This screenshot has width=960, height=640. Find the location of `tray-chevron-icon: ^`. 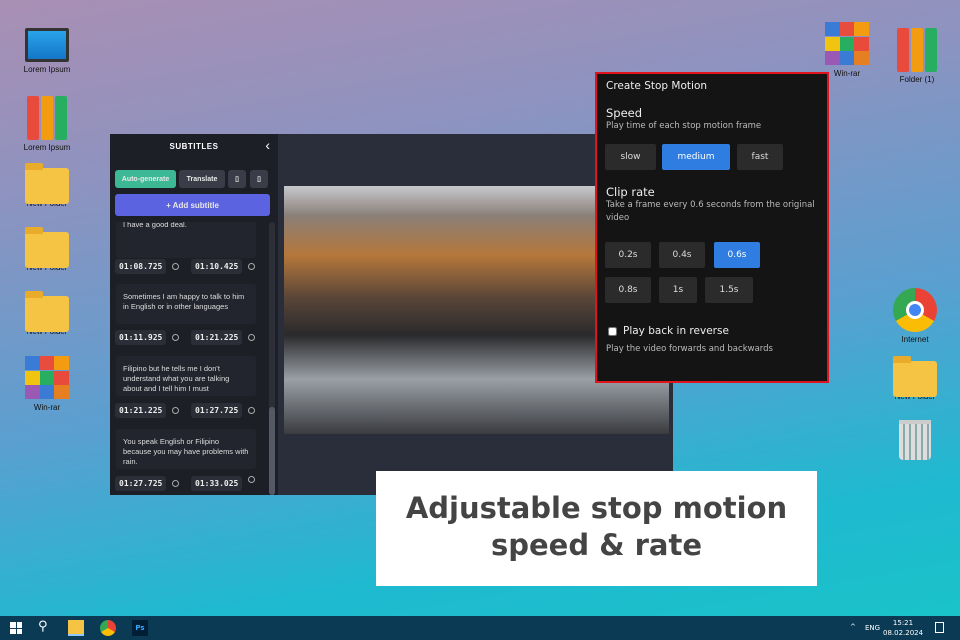

tray-chevron-icon: ^ is located at coordinates (853, 627).